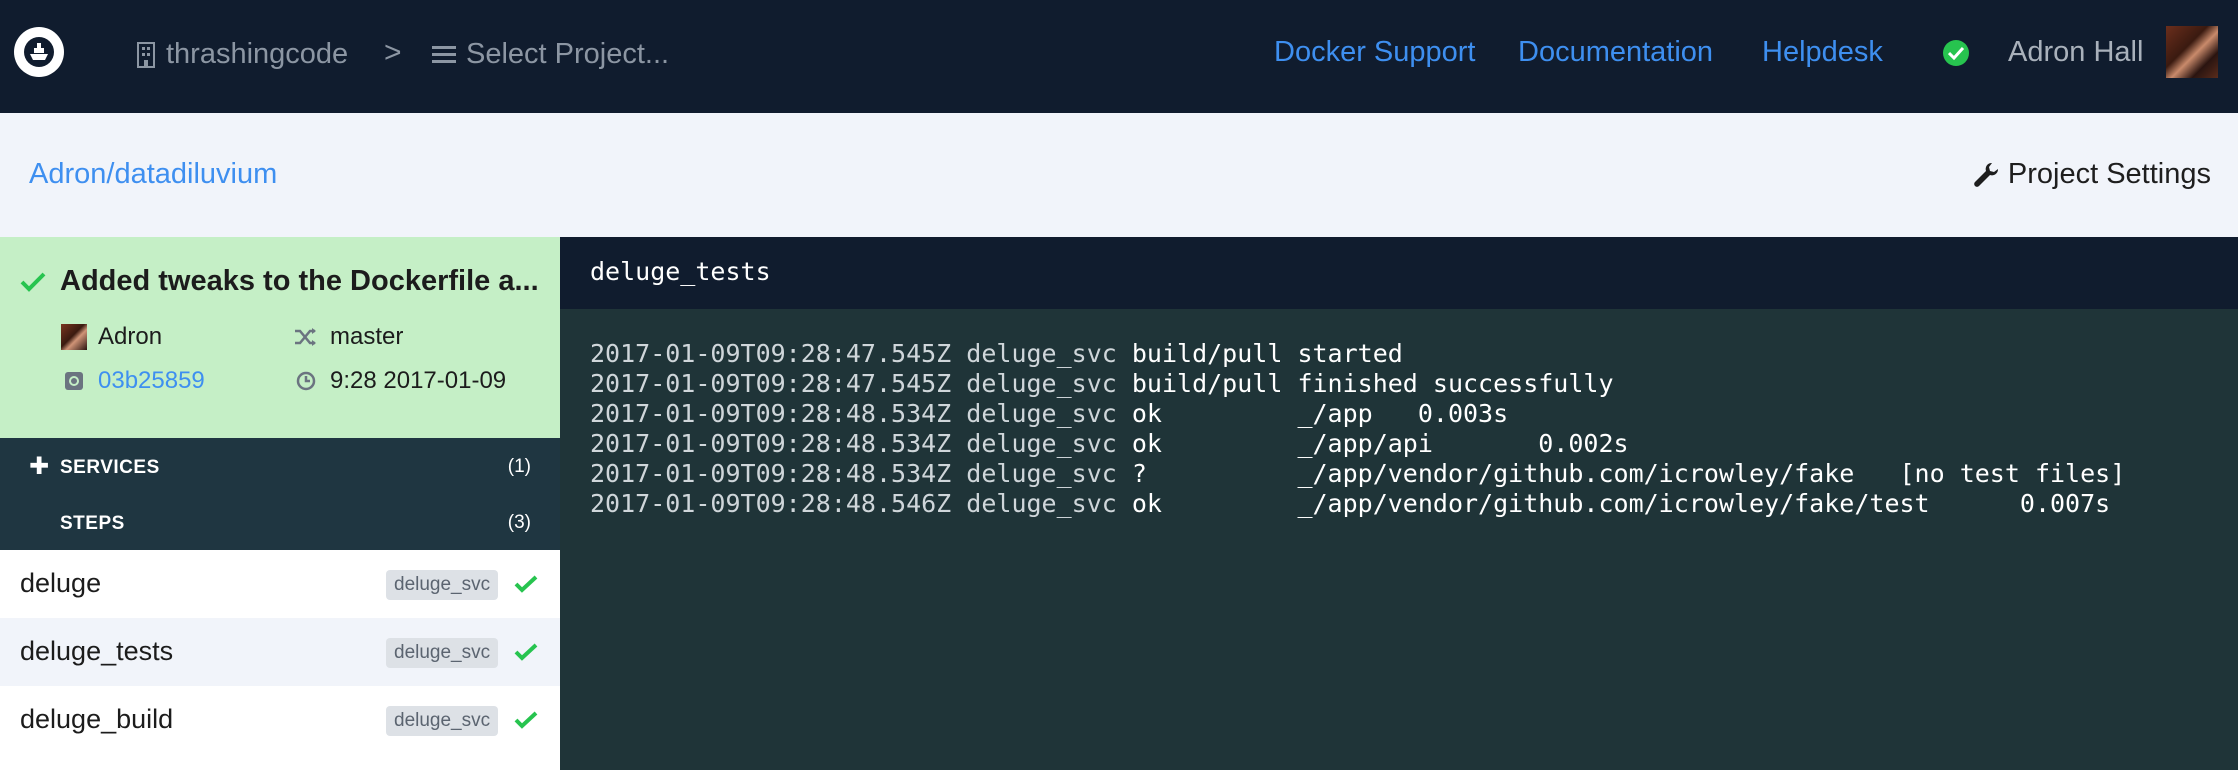 The height and width of the screenshot is (770, 2238). Describe the element at coordinates (1822, 52) in the screenshot. I see `helpdesk-link: Helpdesk` at that location.